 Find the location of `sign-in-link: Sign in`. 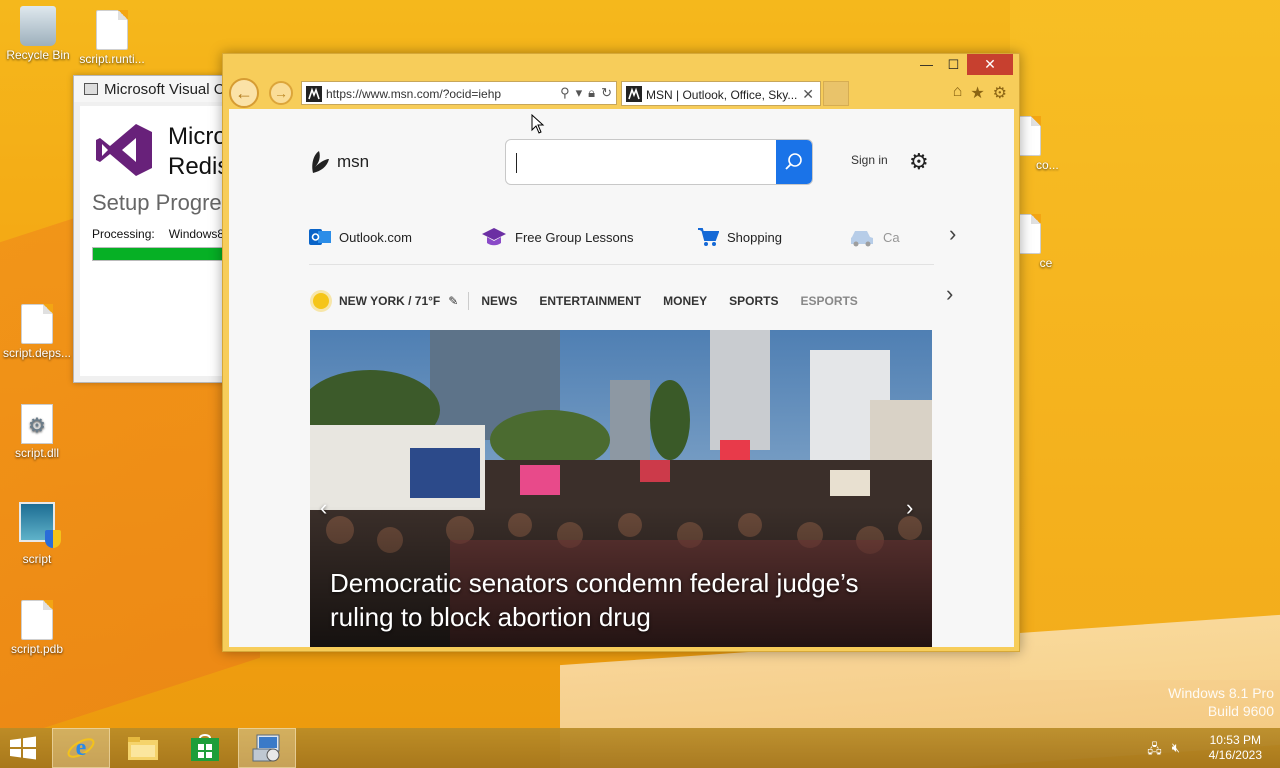

sign-in-link: Sign in is located at coordinates (869, 160).